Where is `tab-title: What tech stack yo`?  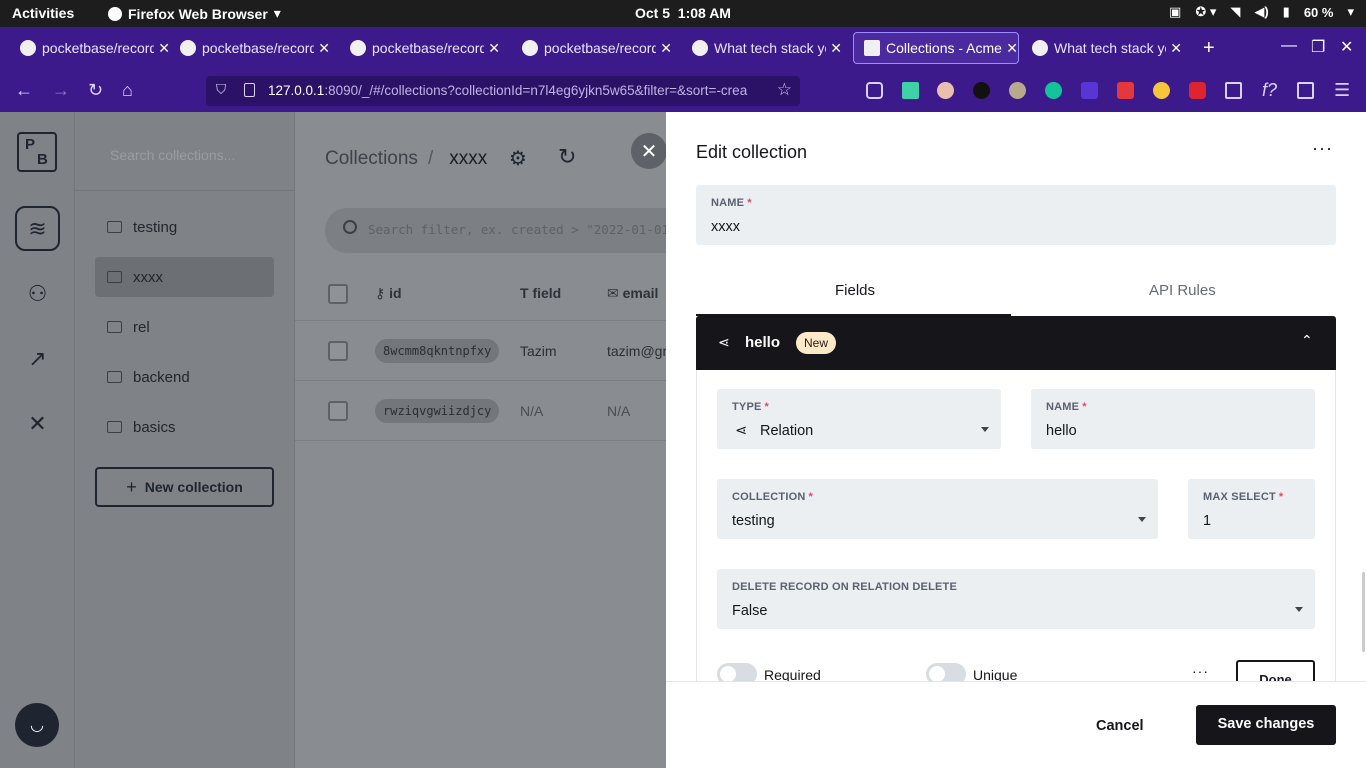
tab-title: What tech stack yo is located at coordinates (1110, 48).